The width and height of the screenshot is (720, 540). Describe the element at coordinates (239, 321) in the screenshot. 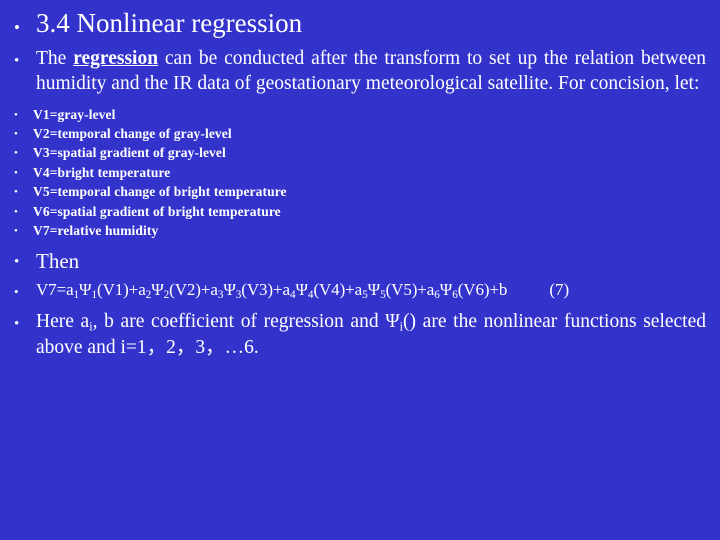

I see `closing-text-2: , b are coefficient of regression and` at that location.